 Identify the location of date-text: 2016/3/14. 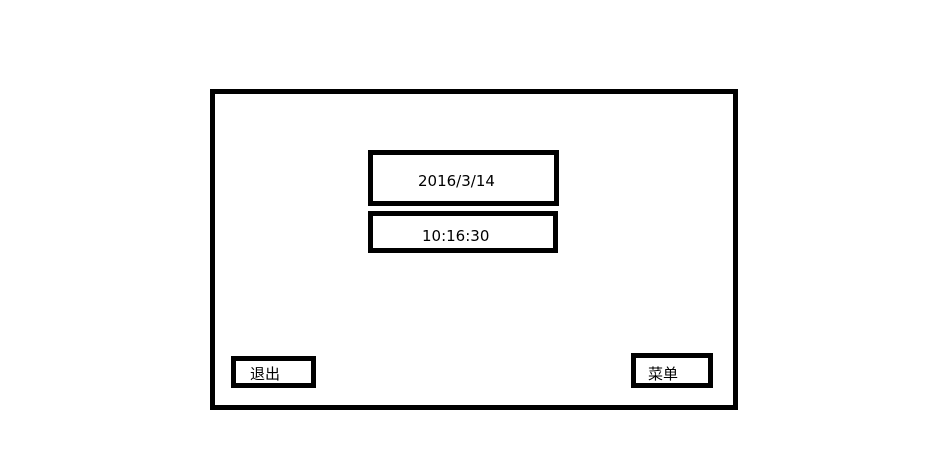
(456, 181).